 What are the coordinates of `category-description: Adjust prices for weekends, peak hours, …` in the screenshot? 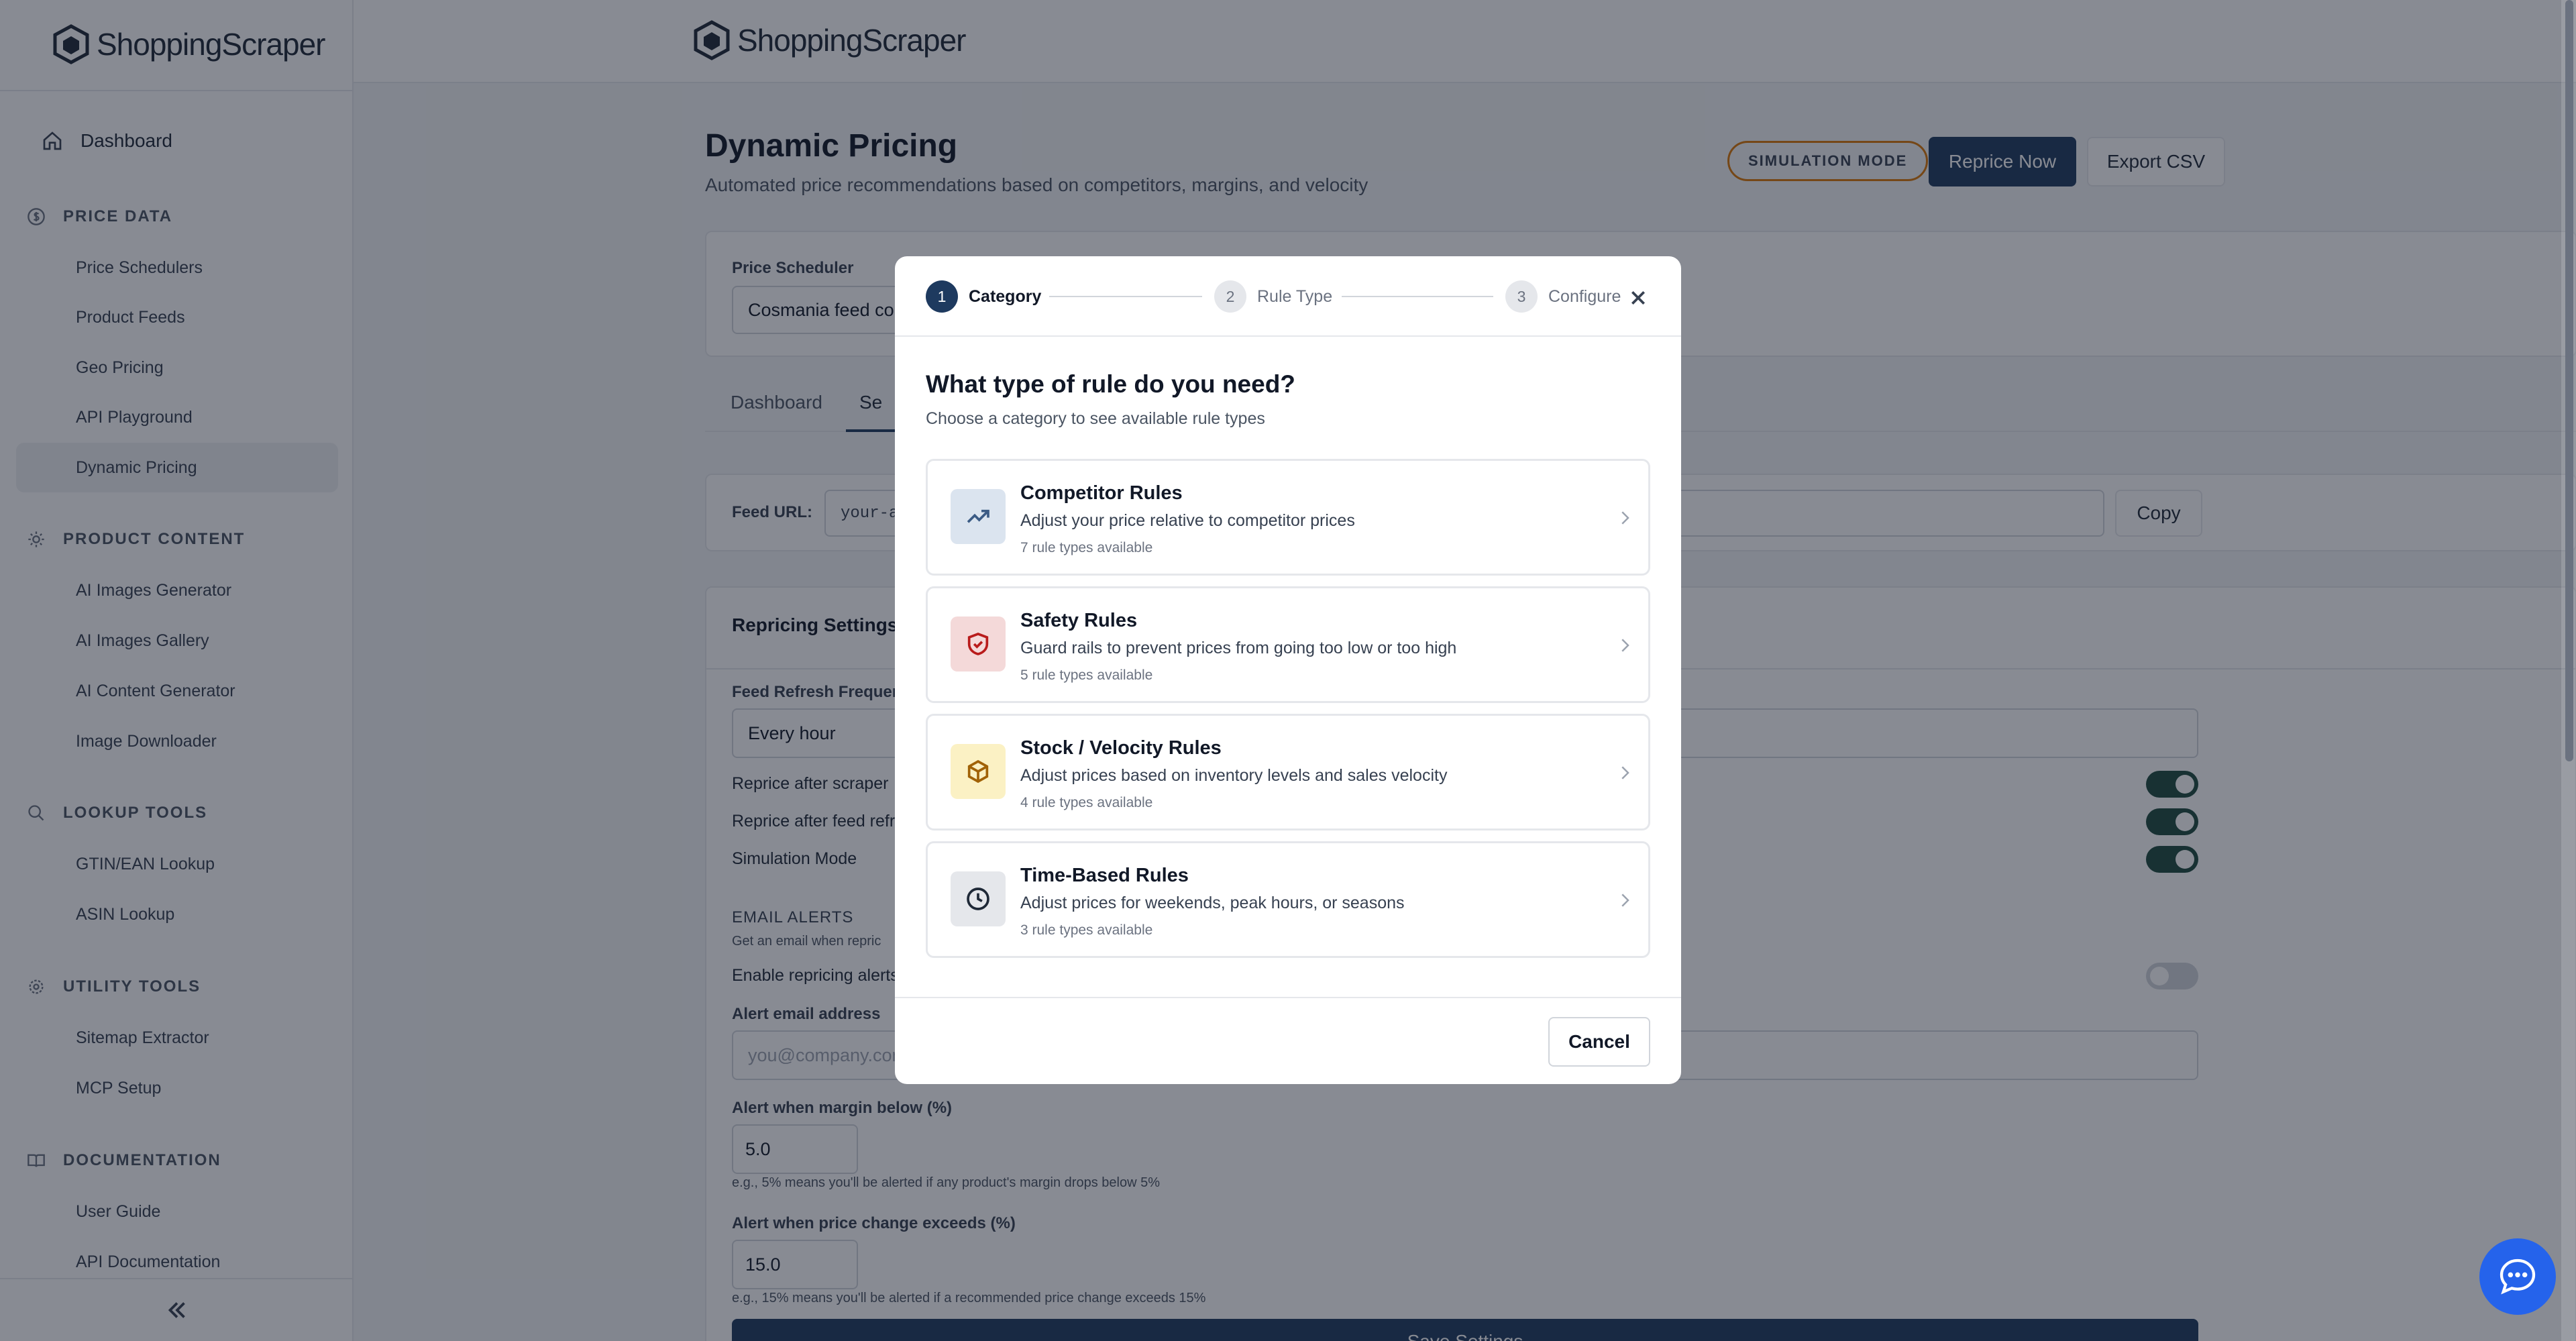 It's located at (1212, 903).